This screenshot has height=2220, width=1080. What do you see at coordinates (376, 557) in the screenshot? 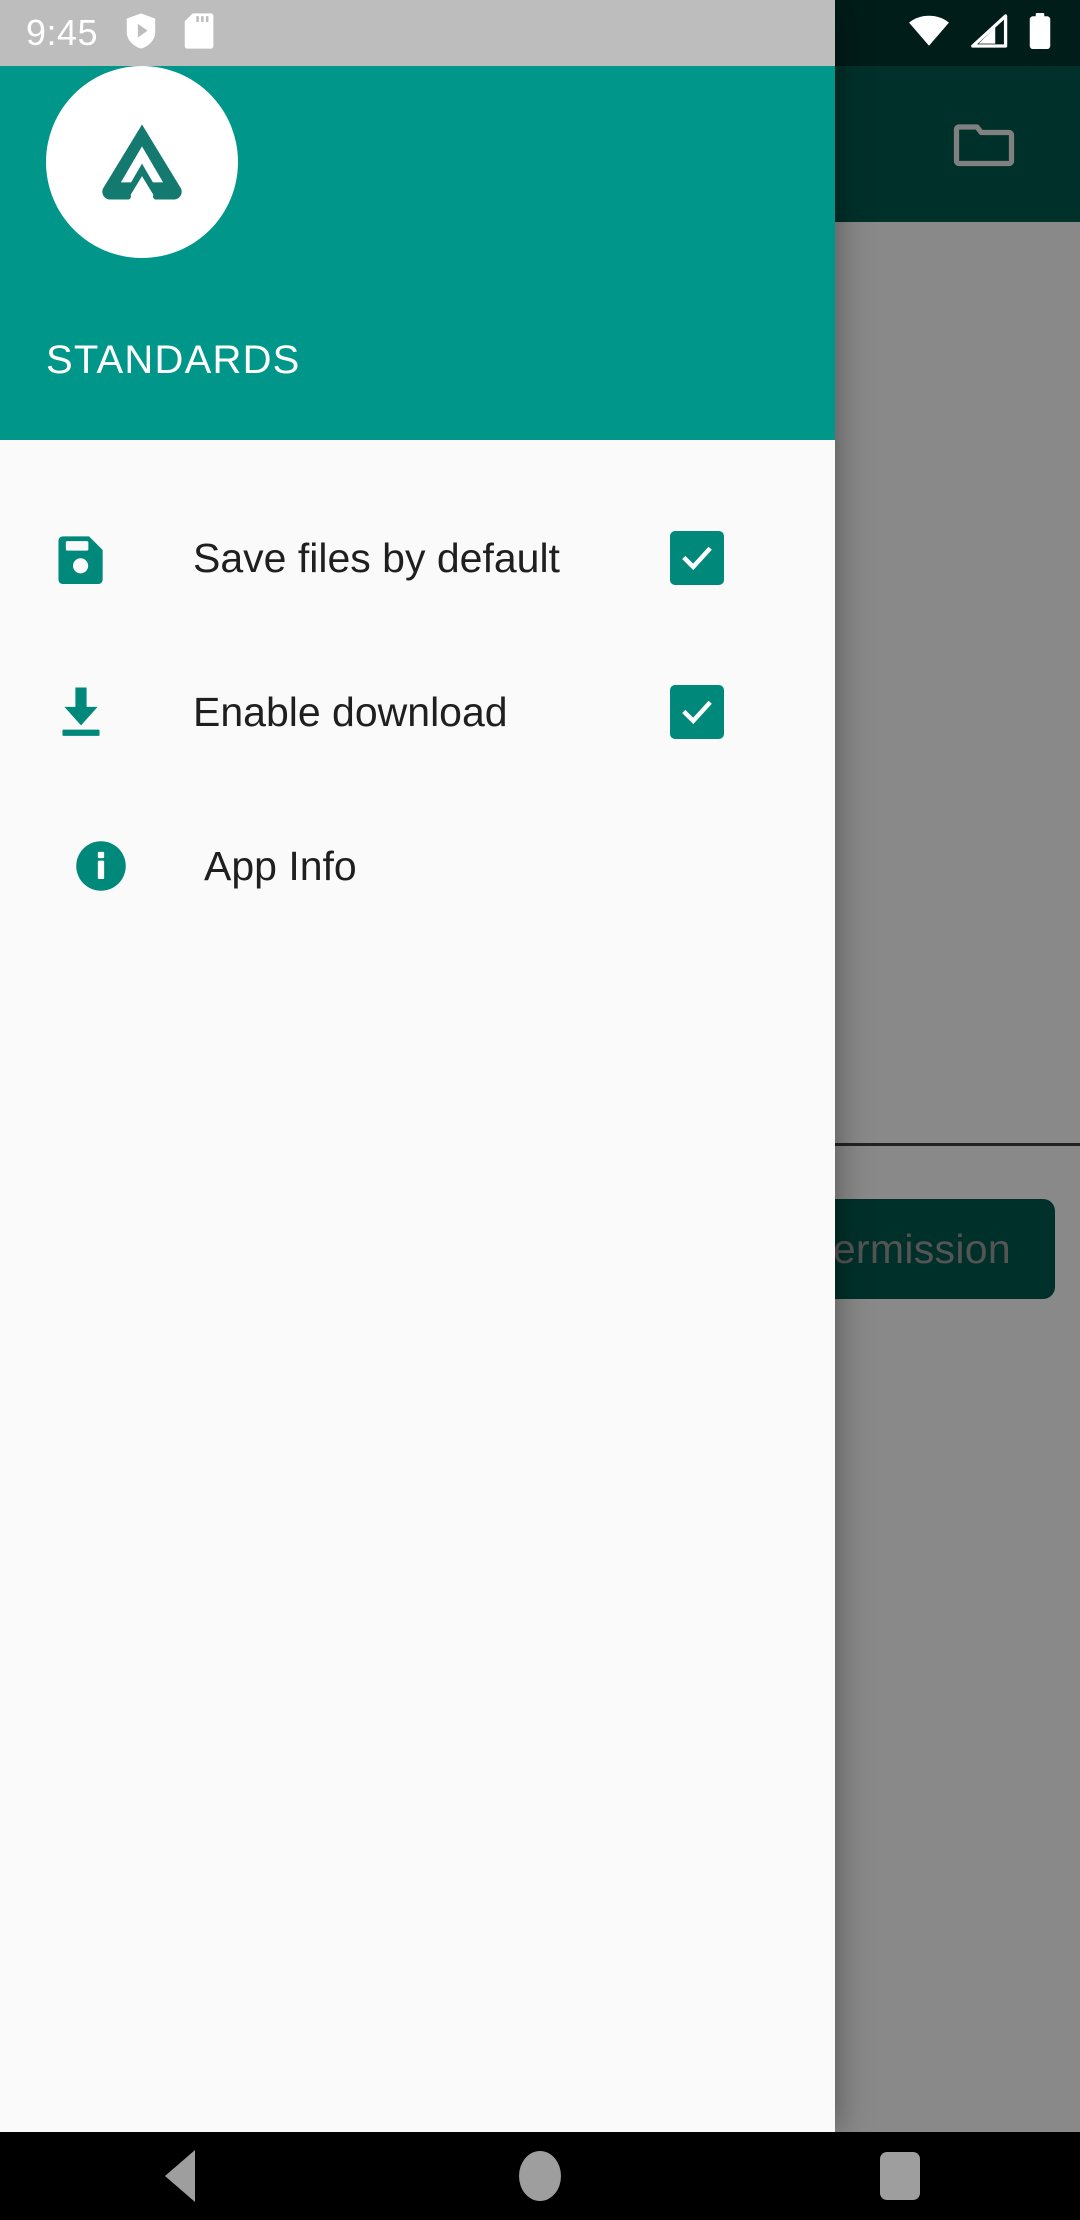
I see `drawer-item-label: Save files by default` at bounding box center [376, 557].